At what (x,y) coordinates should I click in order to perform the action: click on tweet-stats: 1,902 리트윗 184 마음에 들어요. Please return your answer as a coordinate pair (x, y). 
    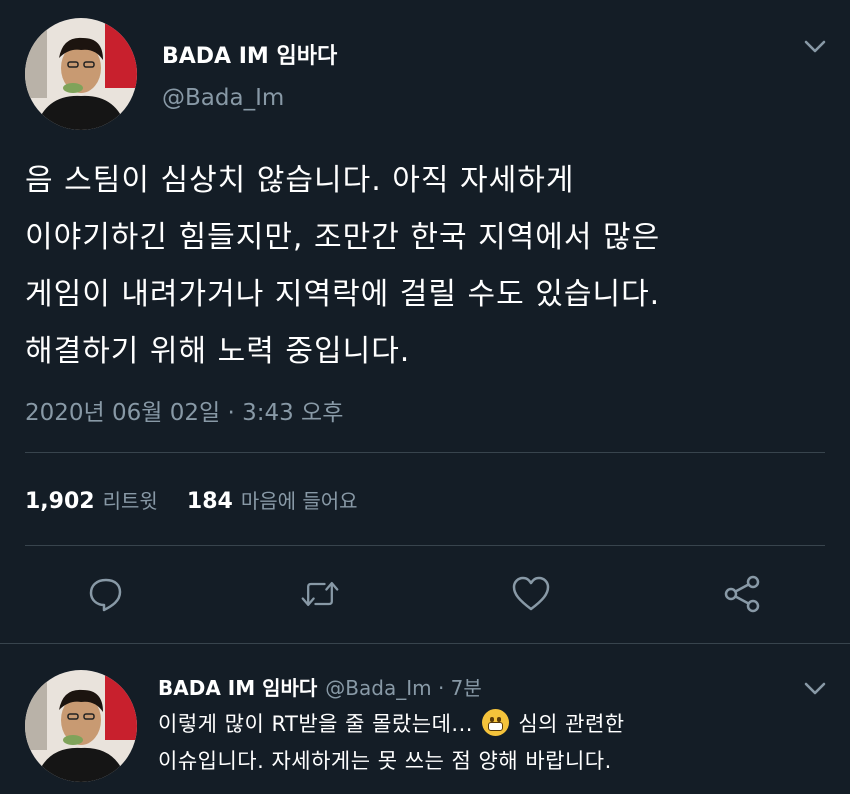
    Looking at the image, I should click on (203, 499).